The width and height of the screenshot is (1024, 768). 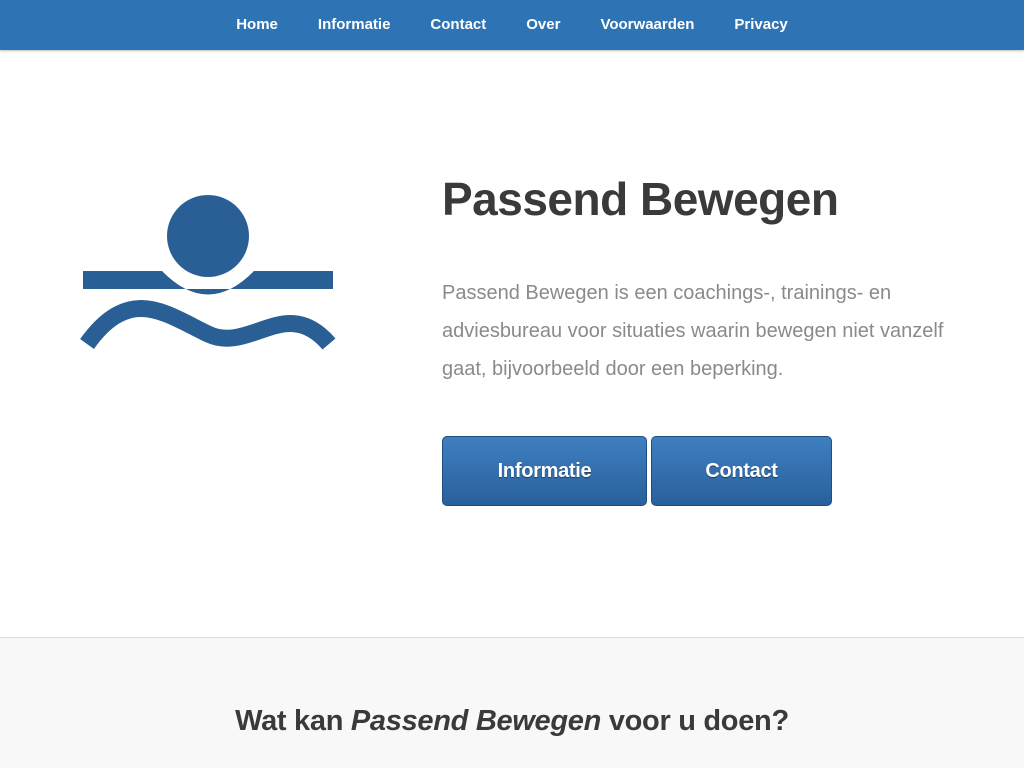 What do you see at coordinates (640, 199) in the screenshot?
I see `hero-title: Passend Bewegen` at bounding box center [640, 199].